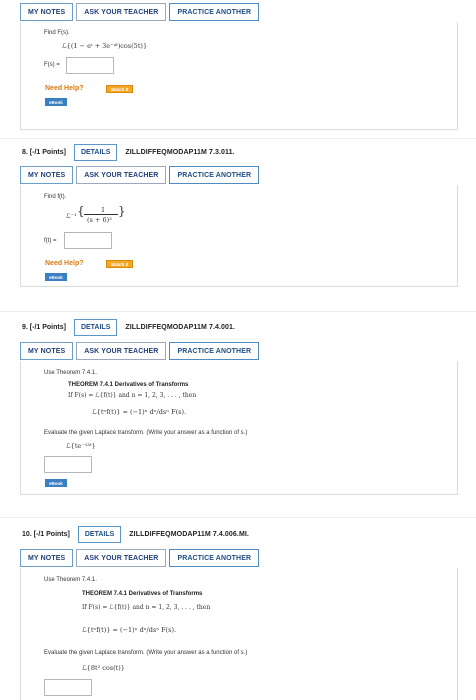  Describe the element at coordinates (103, 210) in the screenshot. I see `q8-numerator: 1` at that location.